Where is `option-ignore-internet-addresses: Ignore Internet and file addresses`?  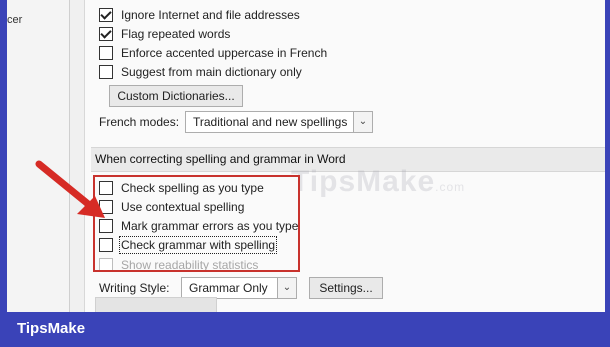
option-ignore-internet-addresses: Ignore Internet and file addresses is located at coordinates (199, 15).